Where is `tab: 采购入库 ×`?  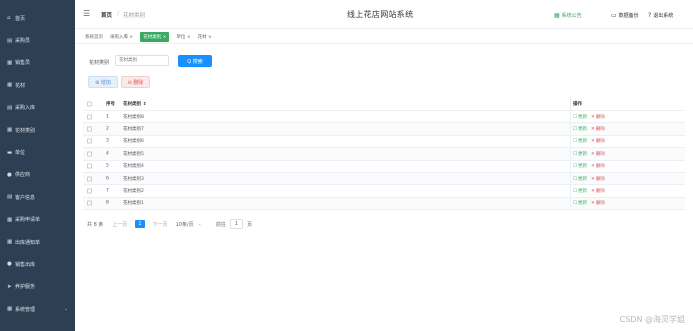 tab: 采购入库 × is located at coordinates (121, 37).